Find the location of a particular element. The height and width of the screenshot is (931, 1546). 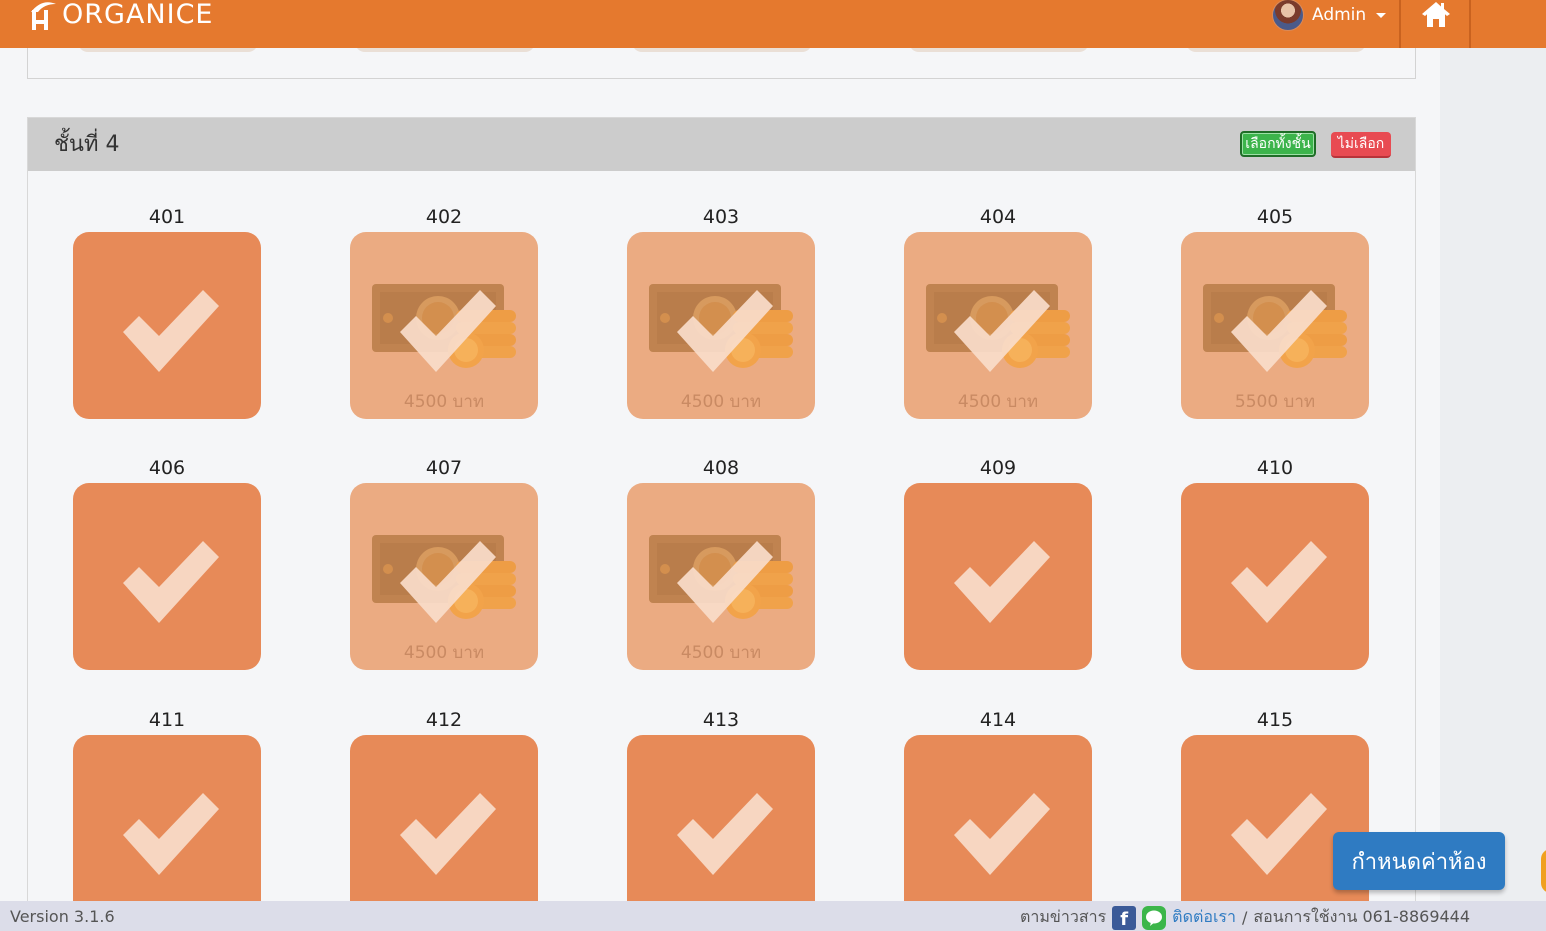

tutorial-label: สอนการใช้งาน 061-8869444 is located at coordinates (1361, 917).